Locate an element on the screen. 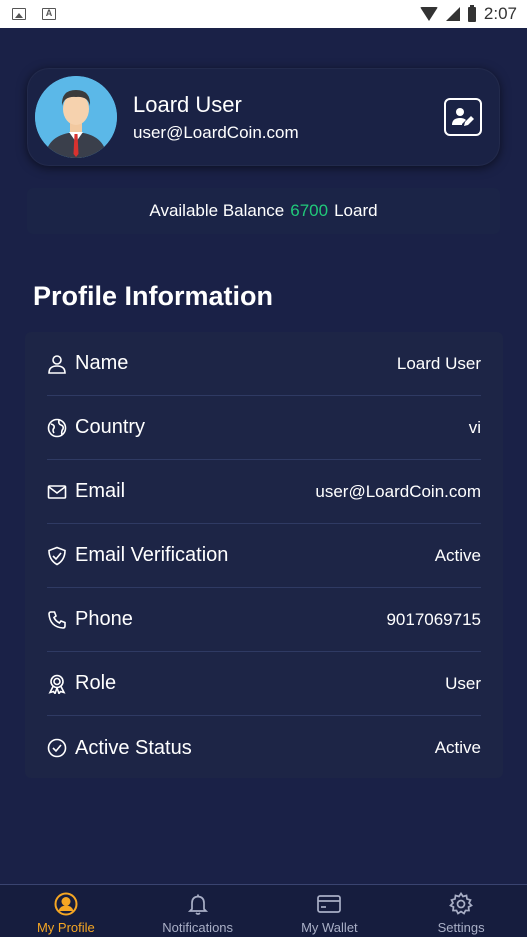 The width and height of the screenshot is (527, 937). user-icon is located at coordinates (57, 364).